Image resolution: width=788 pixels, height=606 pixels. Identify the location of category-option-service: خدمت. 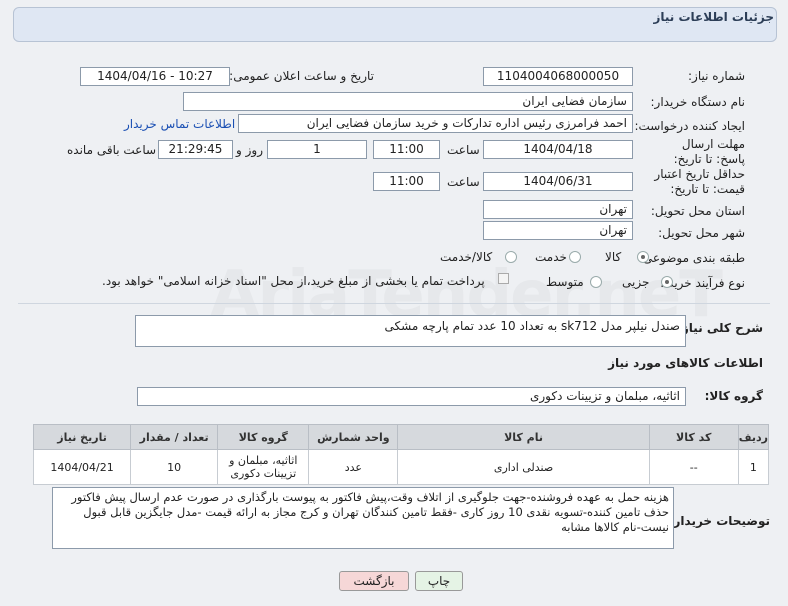
(551, 257).